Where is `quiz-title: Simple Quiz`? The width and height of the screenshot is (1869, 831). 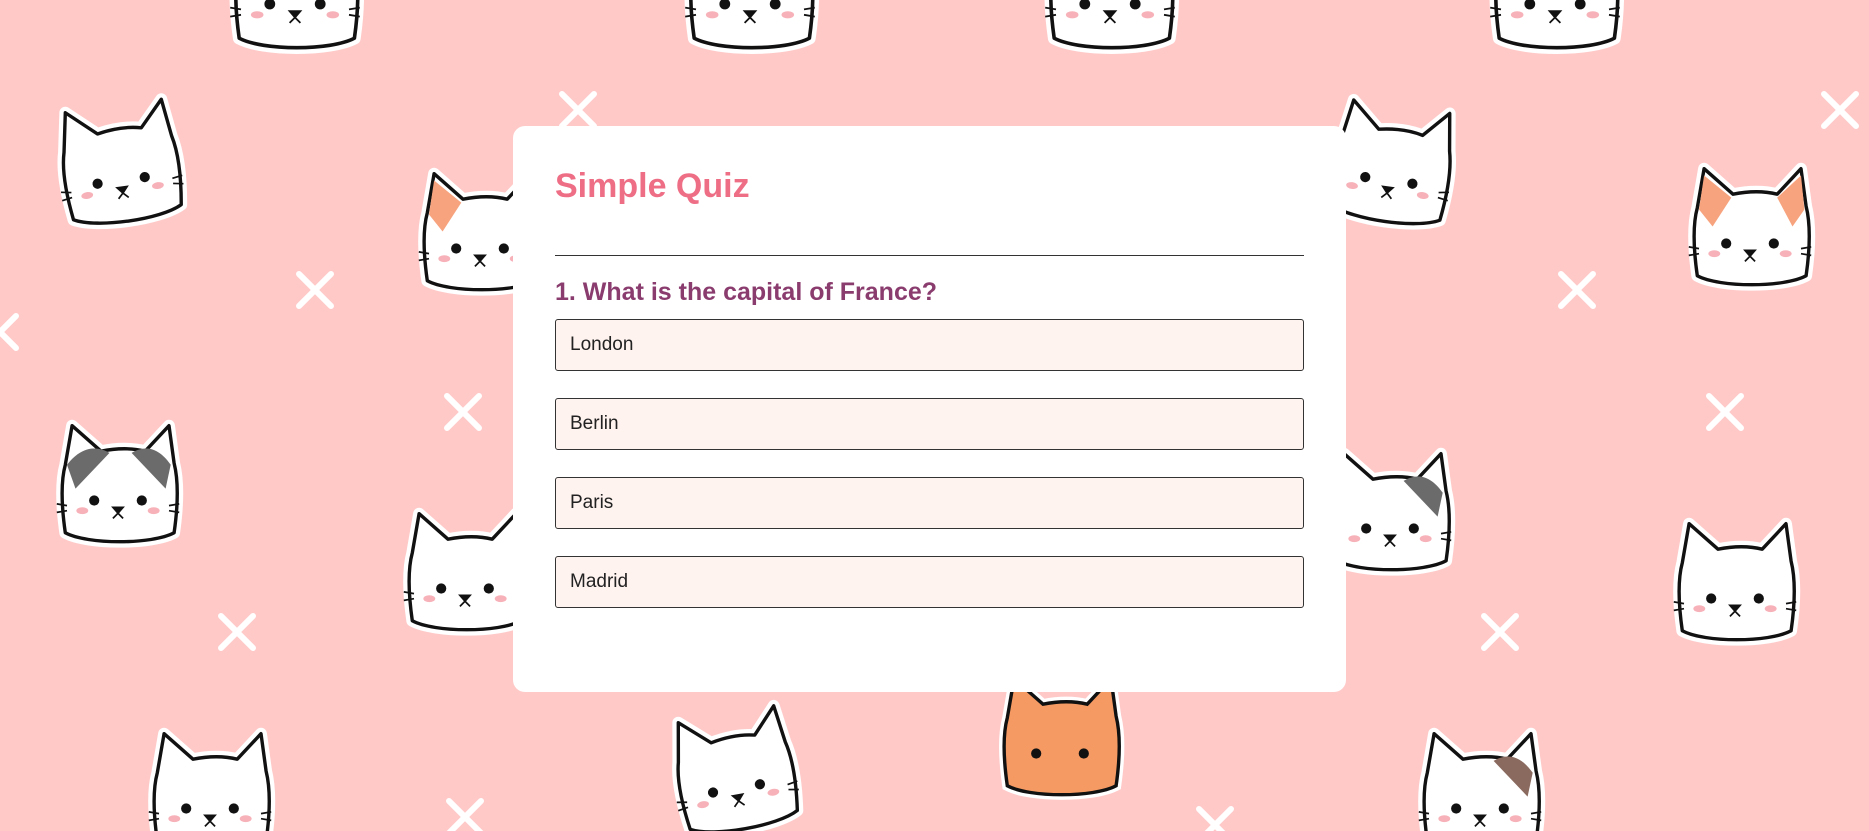
quiz-title: Simple Quiz is located at coordinates (652, 186).